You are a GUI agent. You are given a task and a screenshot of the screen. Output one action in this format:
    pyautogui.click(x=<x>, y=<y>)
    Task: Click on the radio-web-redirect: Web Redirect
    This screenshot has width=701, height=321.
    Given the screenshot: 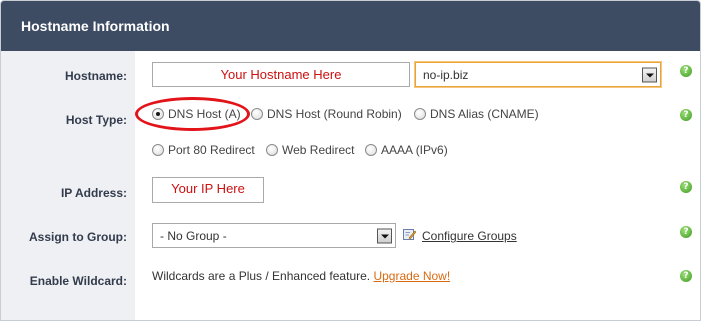 What is the action you would take?
    pyautogui.click(x=310, y=150)
    